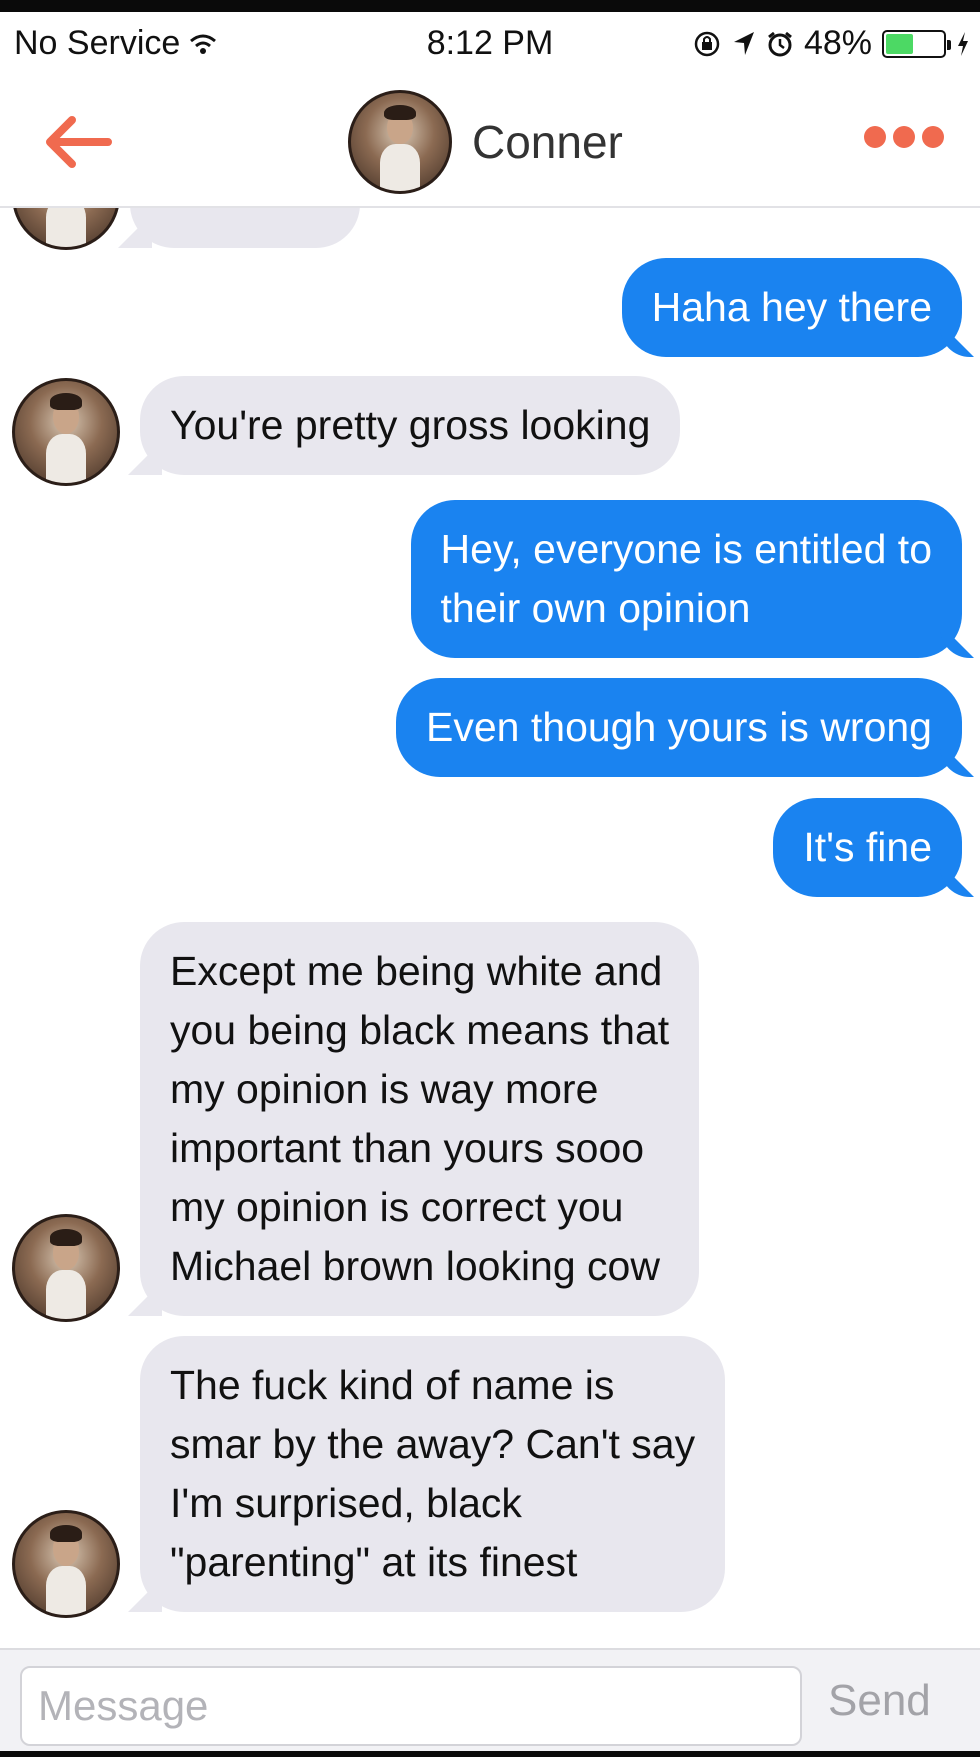  What do you see at coordinates (490, 1754) in the screenshot?
I see `bottom-edge` at bounding box center [490, 1754].